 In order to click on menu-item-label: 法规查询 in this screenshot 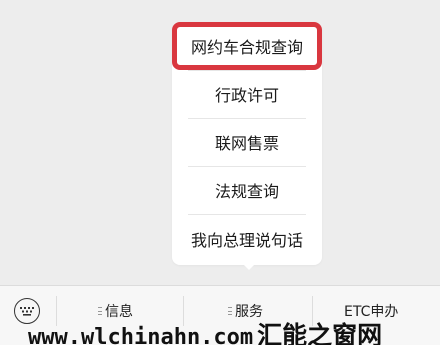, I will do `click(246, 191)`.